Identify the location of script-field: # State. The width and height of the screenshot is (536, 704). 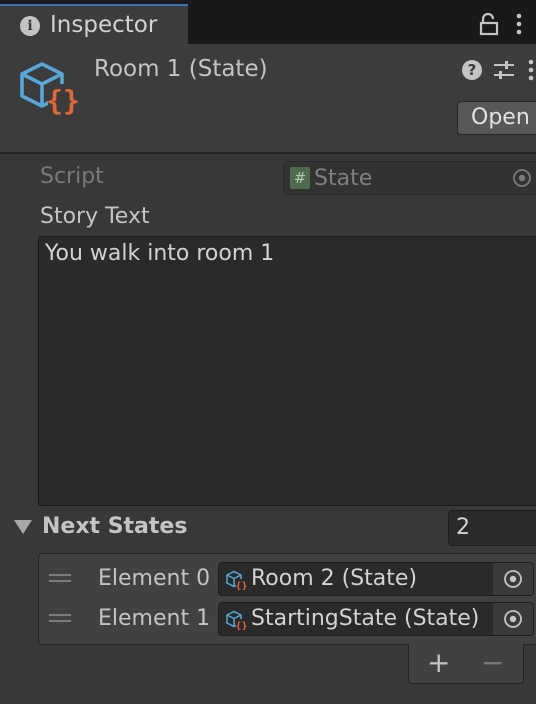
(409, 178).